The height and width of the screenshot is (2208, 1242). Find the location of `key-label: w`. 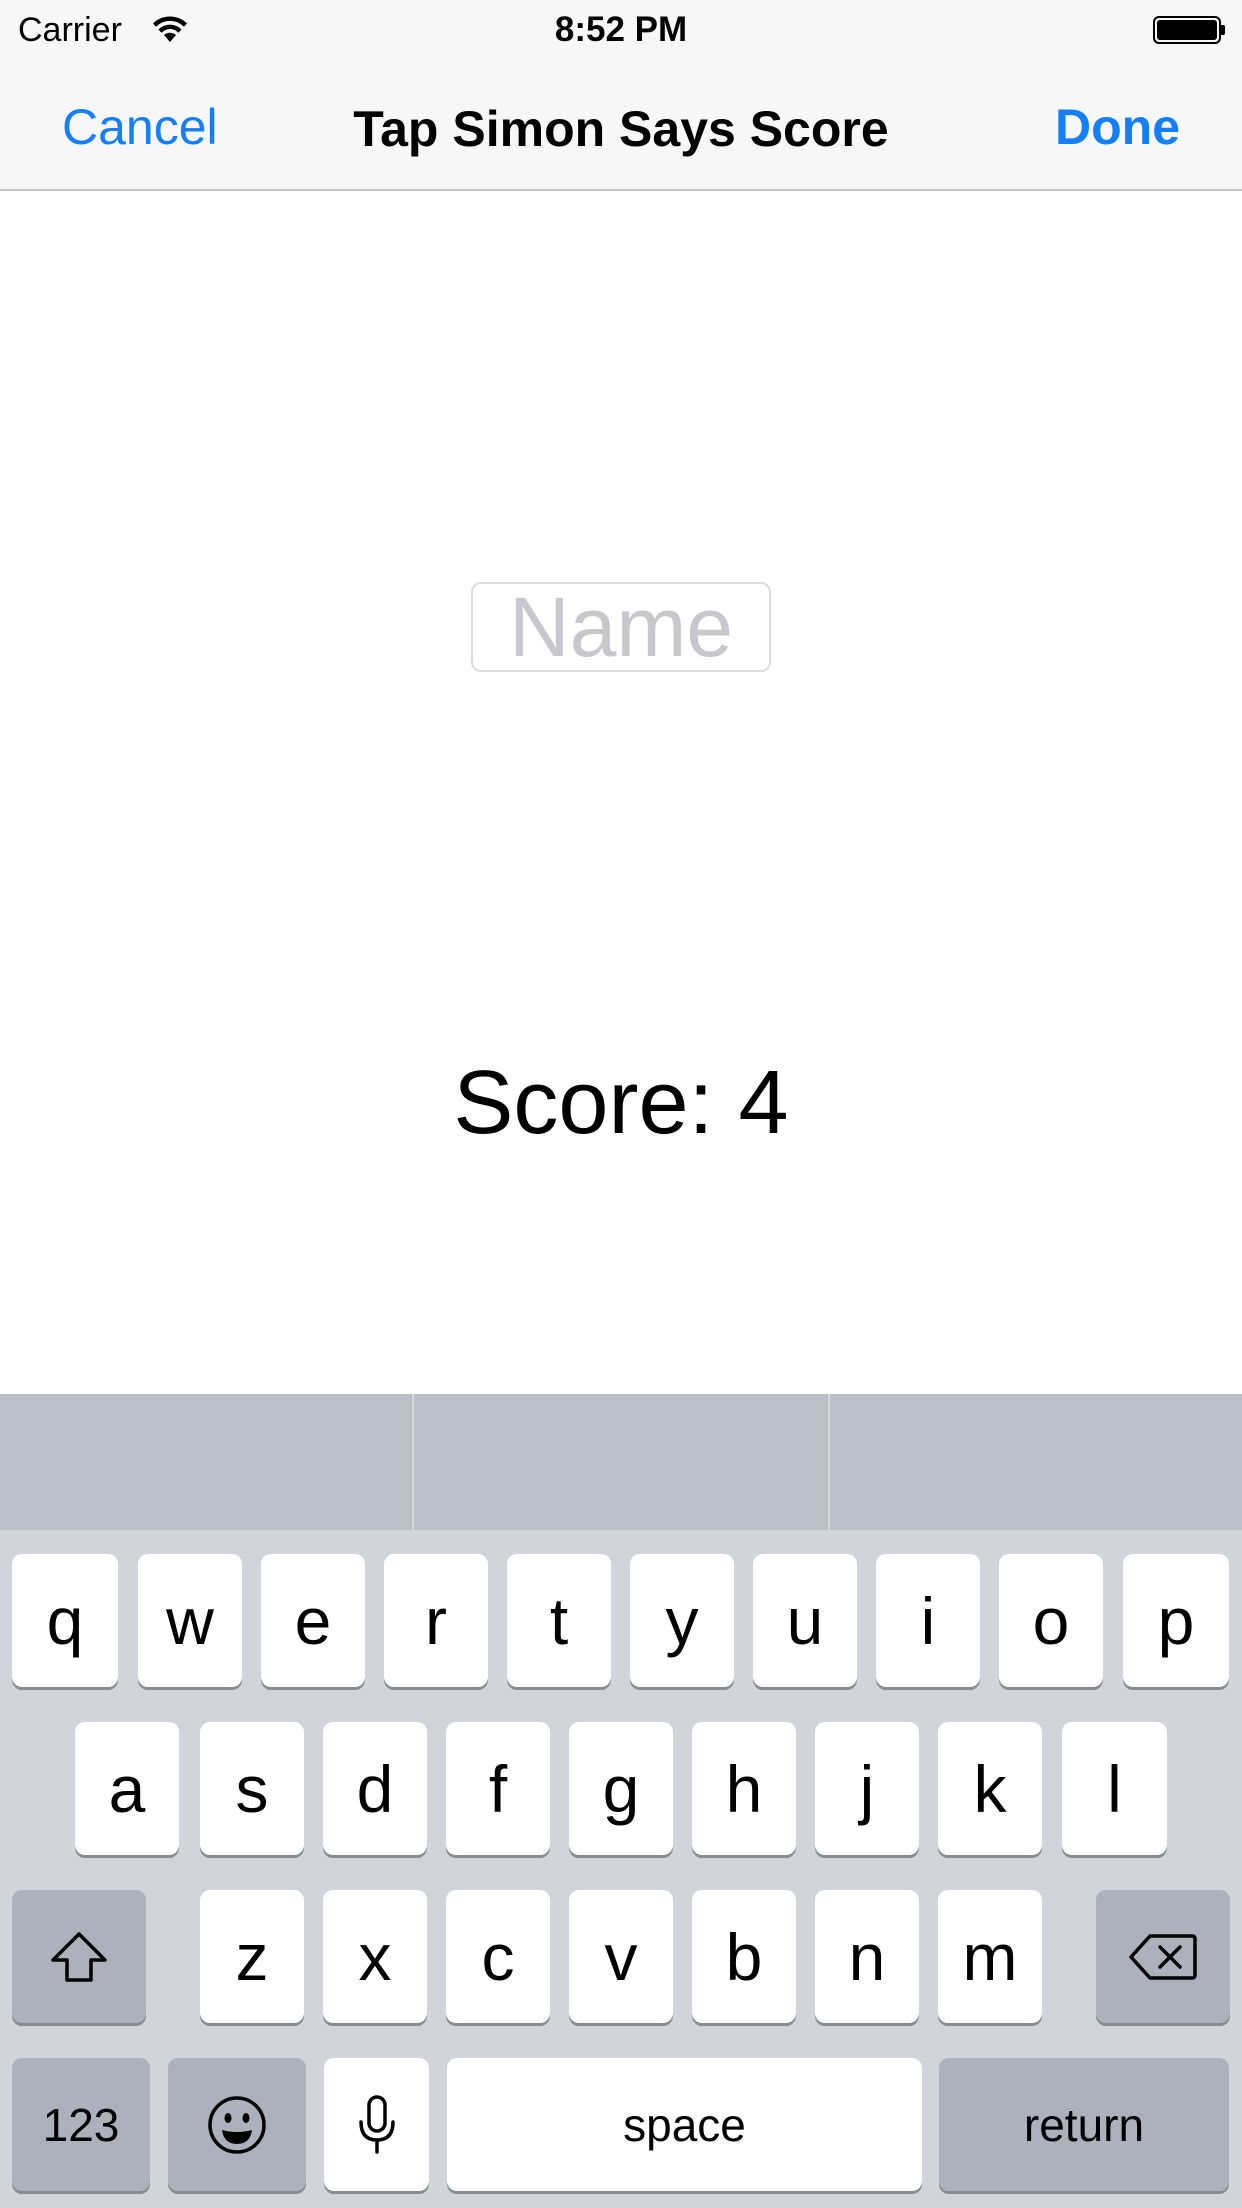

key-label: w is located at coordinates (190, 1620).